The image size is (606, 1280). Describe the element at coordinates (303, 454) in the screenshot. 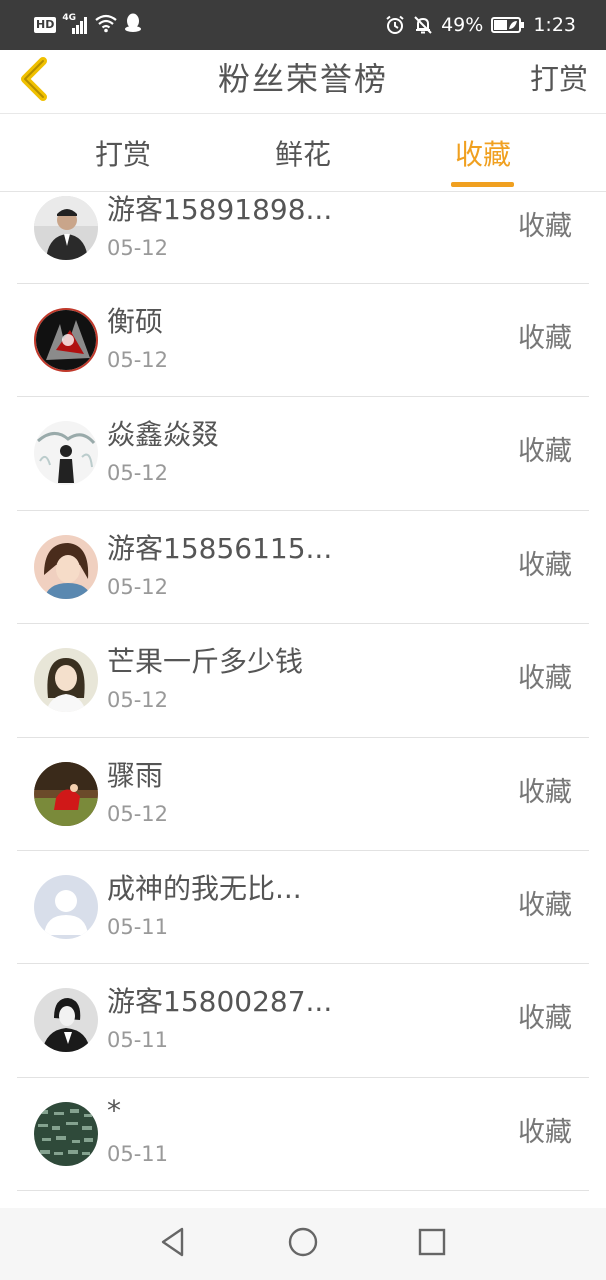

I see `list-item: 焱鑫焱叕 05-12 收藏` at that location.